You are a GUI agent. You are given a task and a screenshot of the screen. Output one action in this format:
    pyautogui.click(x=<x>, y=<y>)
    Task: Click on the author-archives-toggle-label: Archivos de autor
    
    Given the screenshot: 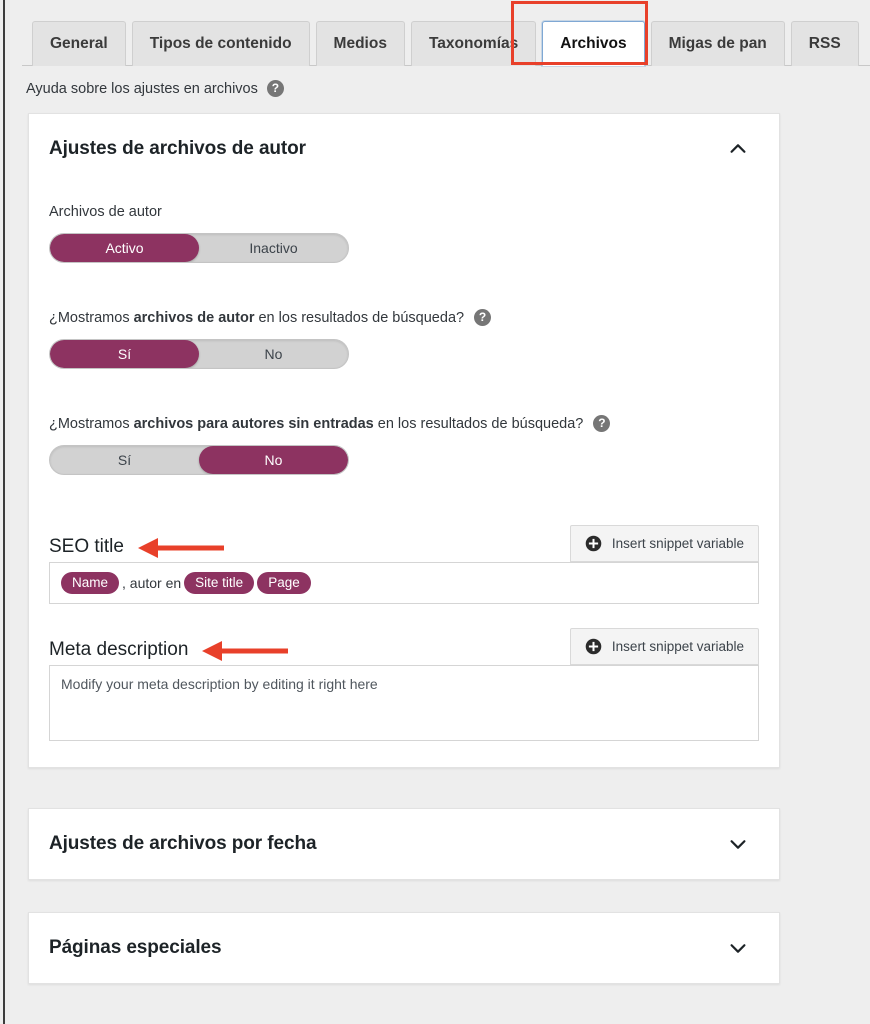 What is the action you would take?
    pyautogui.click(x=404, y=212)
    